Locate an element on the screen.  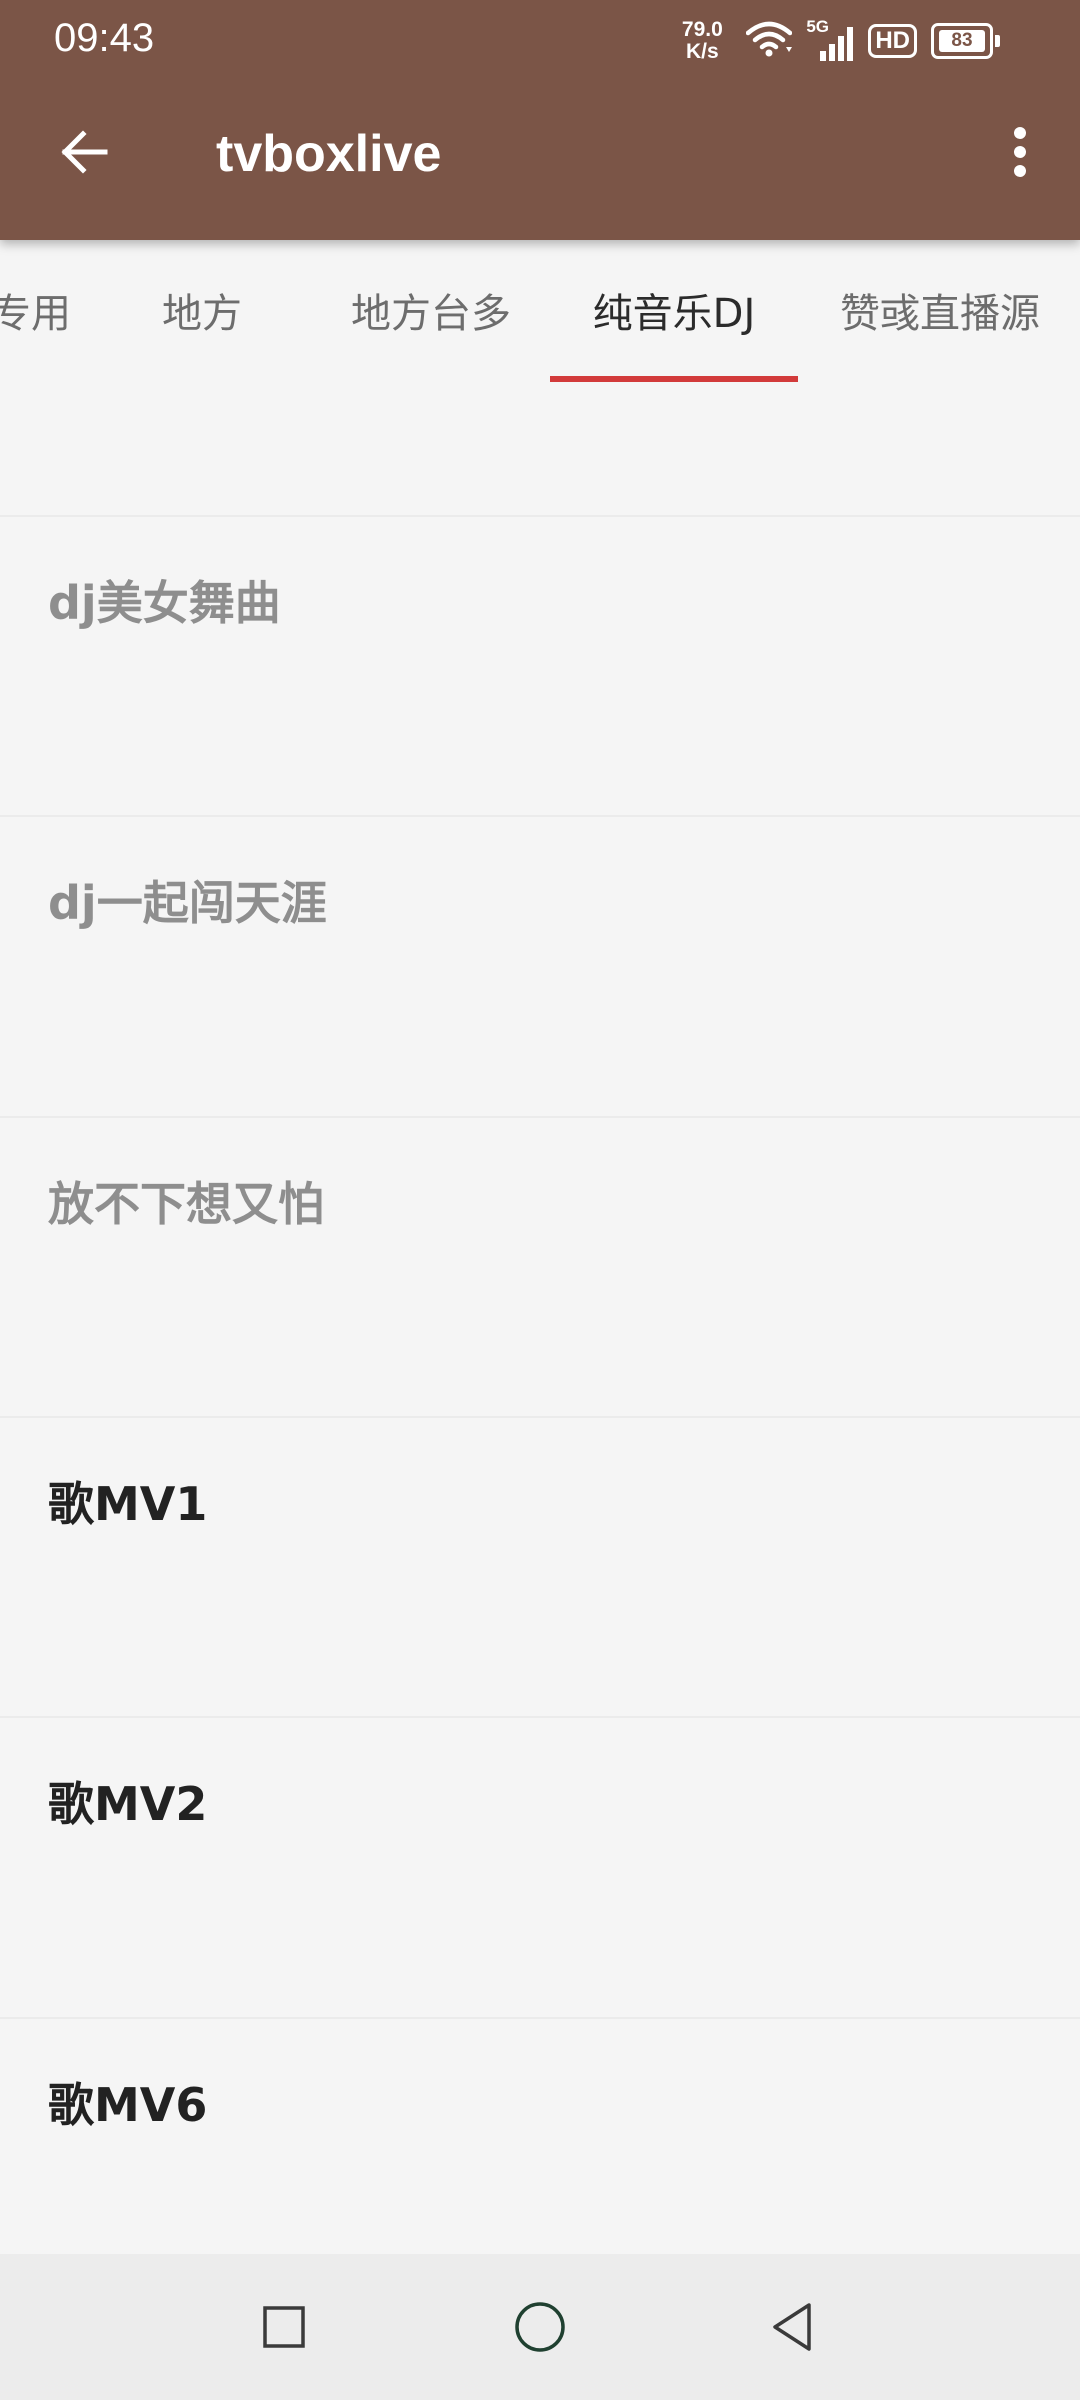
tab-chunyinyue-dj: 纯音乐DJ is located at coordinates (674, 310).